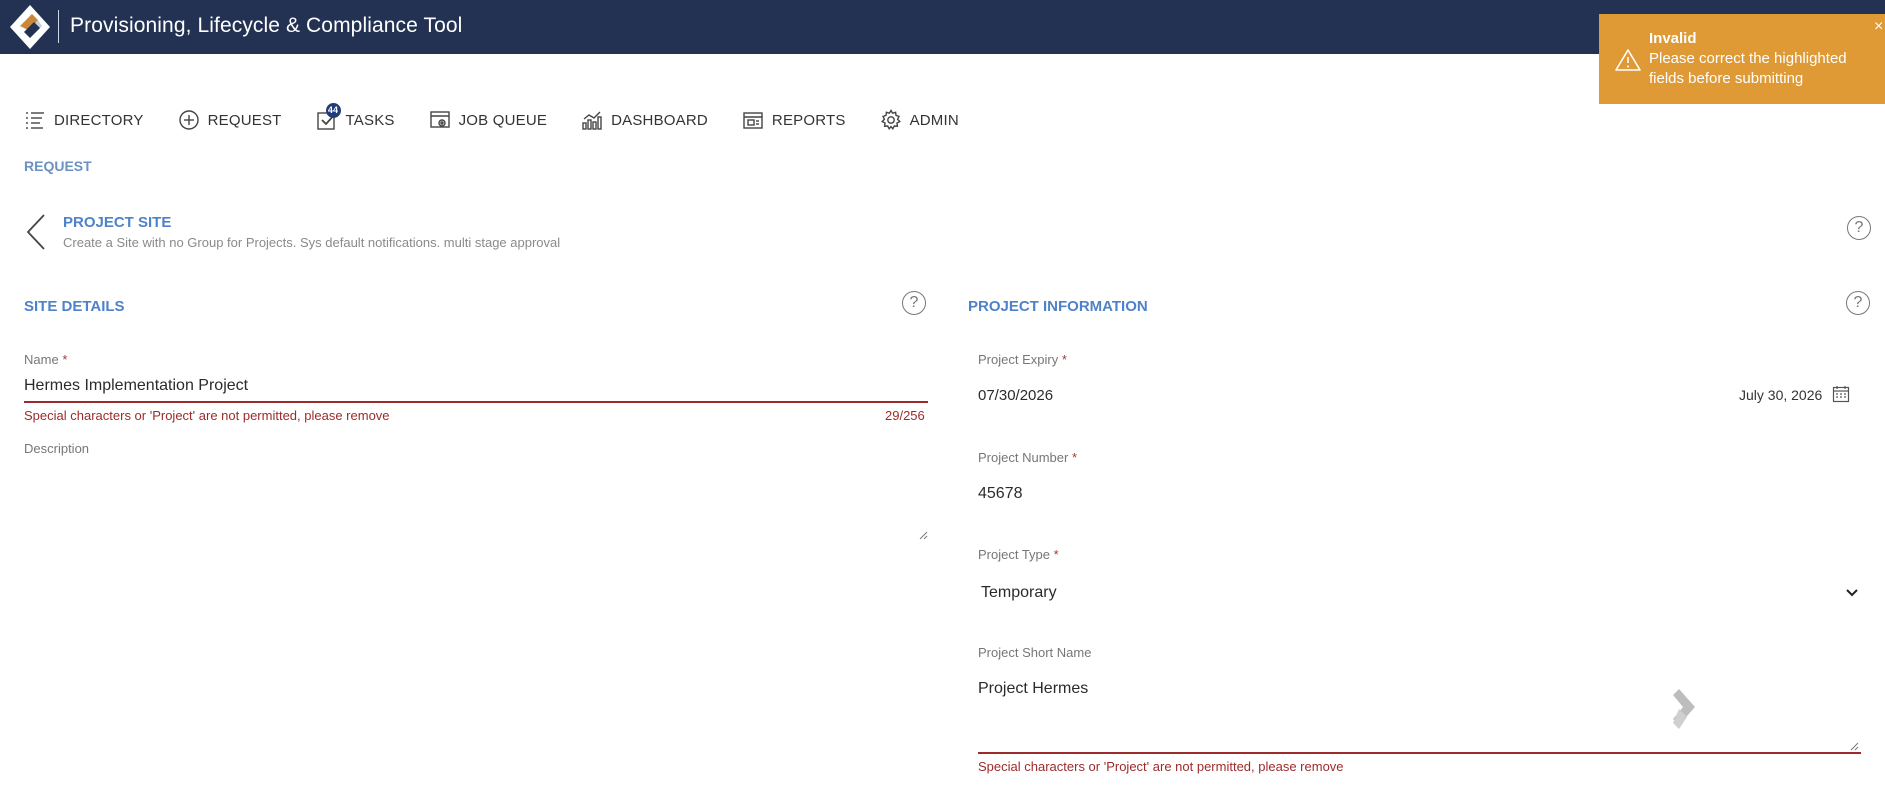  I want to click on project-type-label: Project Type *, so click(1018, 554).